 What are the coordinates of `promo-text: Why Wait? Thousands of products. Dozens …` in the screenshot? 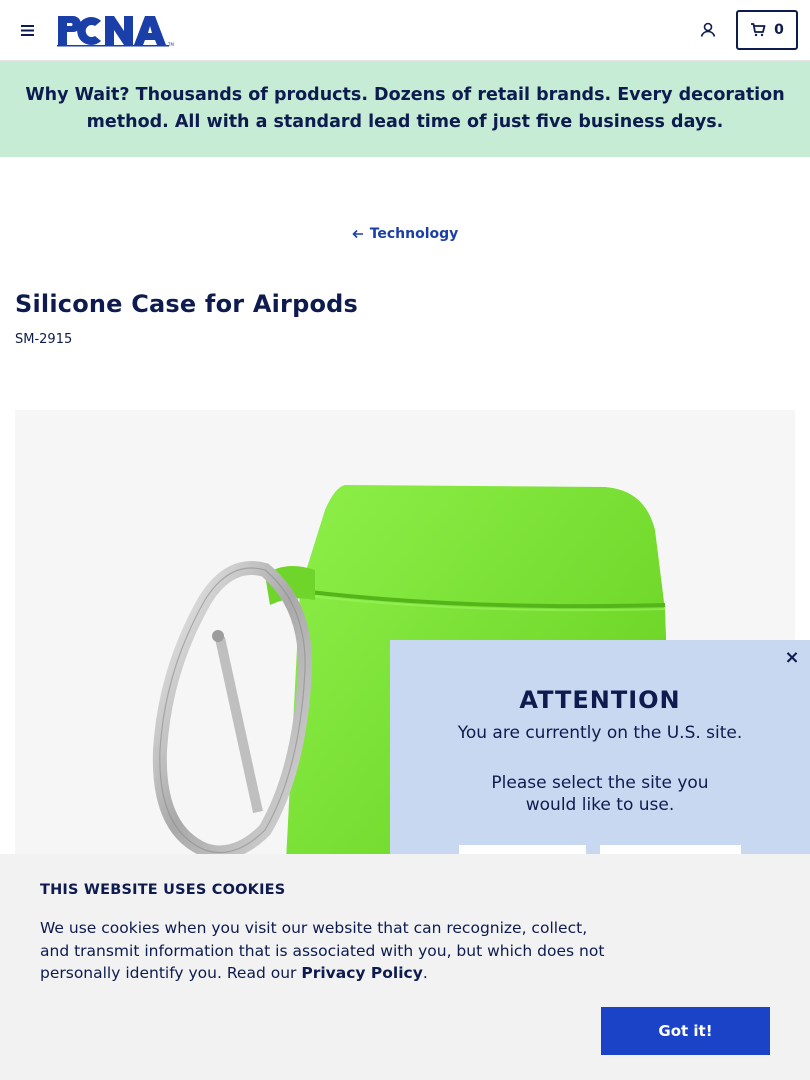 It's located at (405, 109).